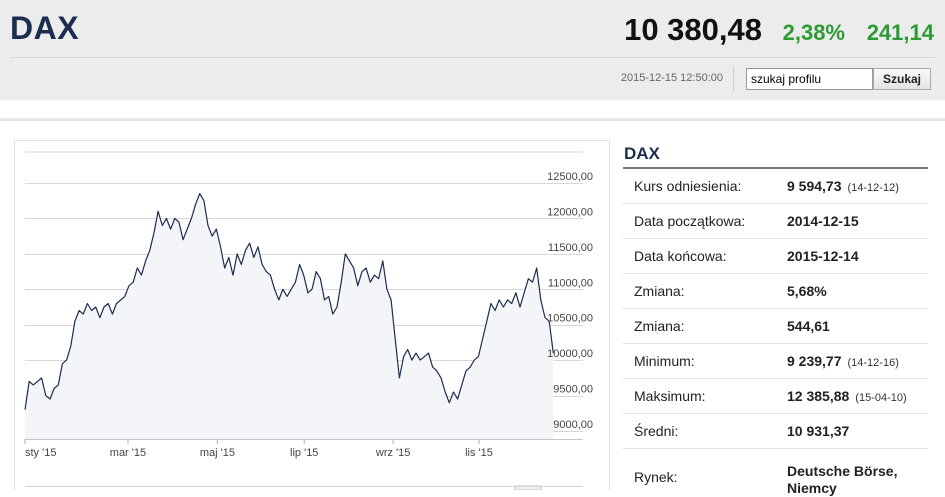  What do you see at coordinates (775, 431) in the screenshot?
I see `info-row: Średni: 10 931,37` at bounding box center [775, 431].